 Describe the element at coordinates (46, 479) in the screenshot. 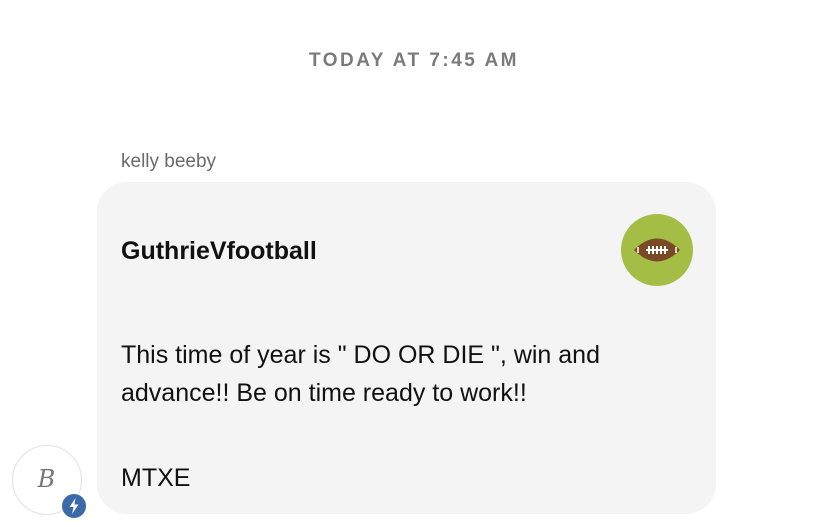

I see `user-initial: B` at that location.